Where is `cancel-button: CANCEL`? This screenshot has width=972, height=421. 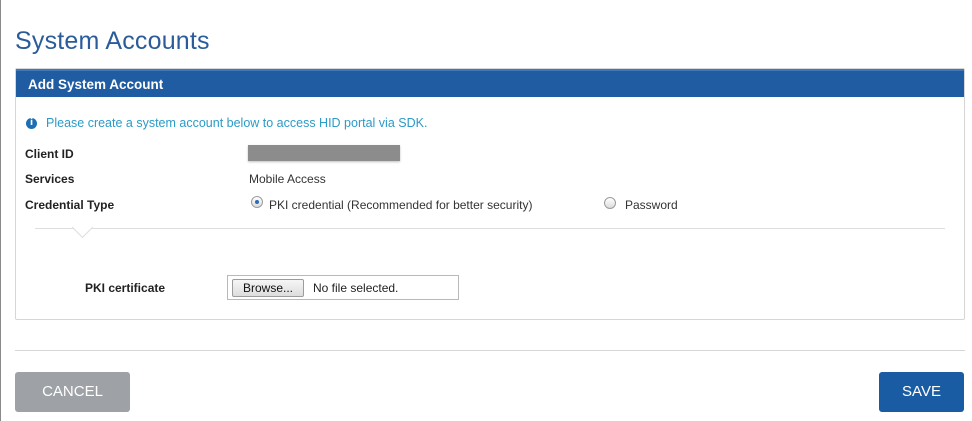
cancel-button: CANCEL is located at coordinates (72, 392).